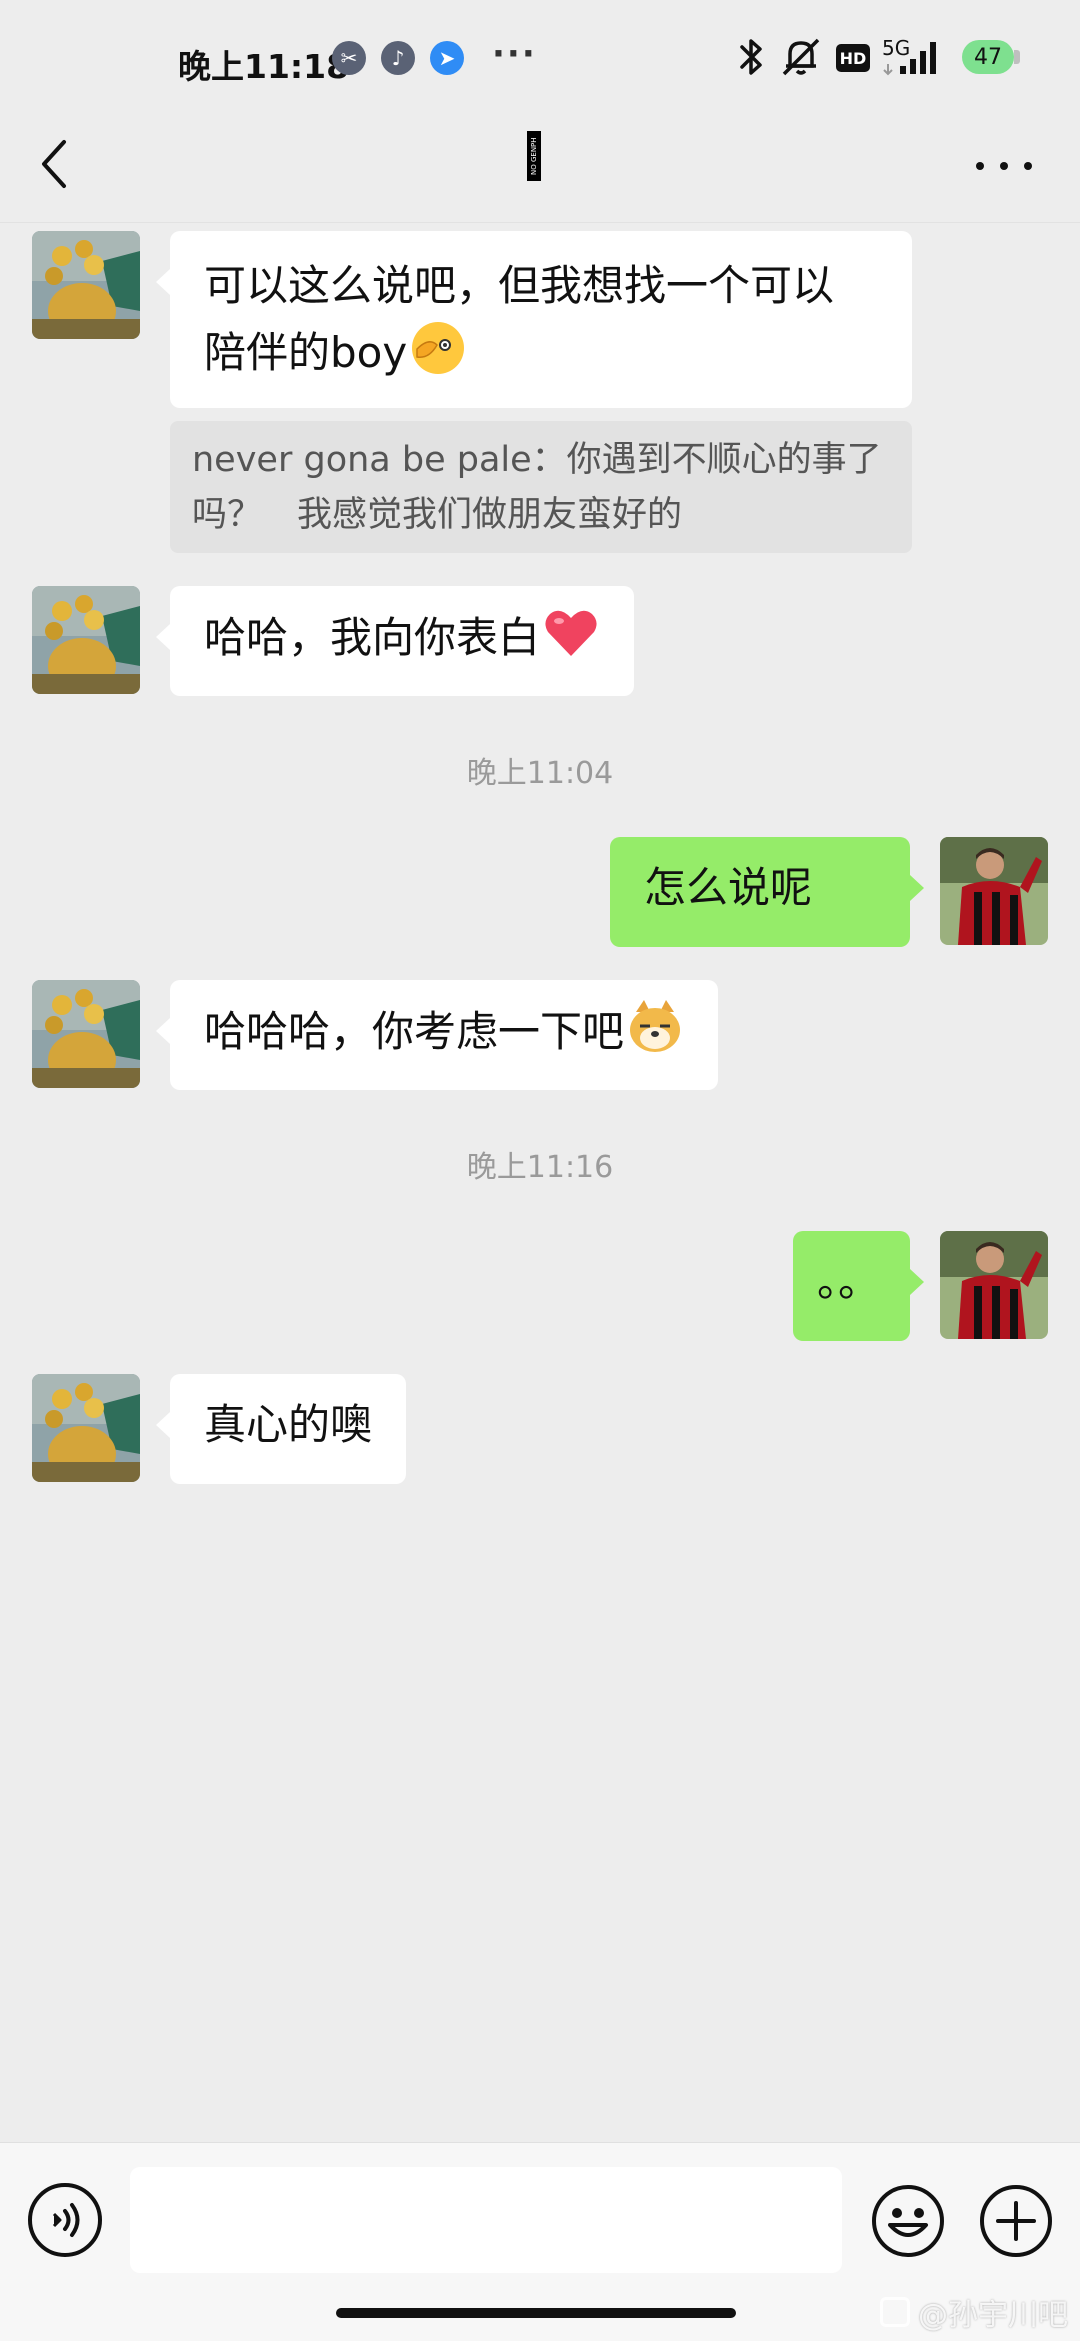 The width and height of the screenshot is (1080, 2341). I want to click on message-text: 哈哈，我向你表白, so click(372, 637).